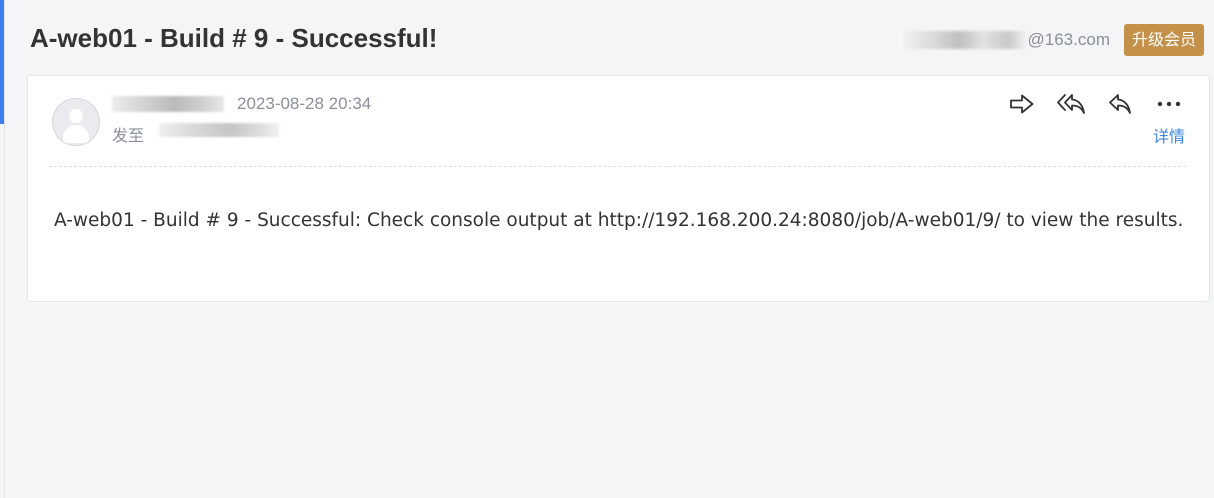  I want to click on header-body-divider, so click(617, 166).